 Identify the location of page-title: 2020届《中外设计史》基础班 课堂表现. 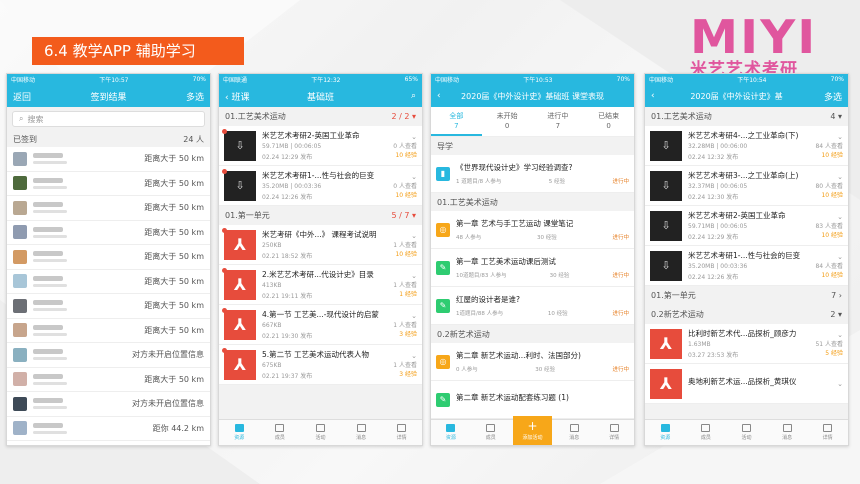
(532, 96).